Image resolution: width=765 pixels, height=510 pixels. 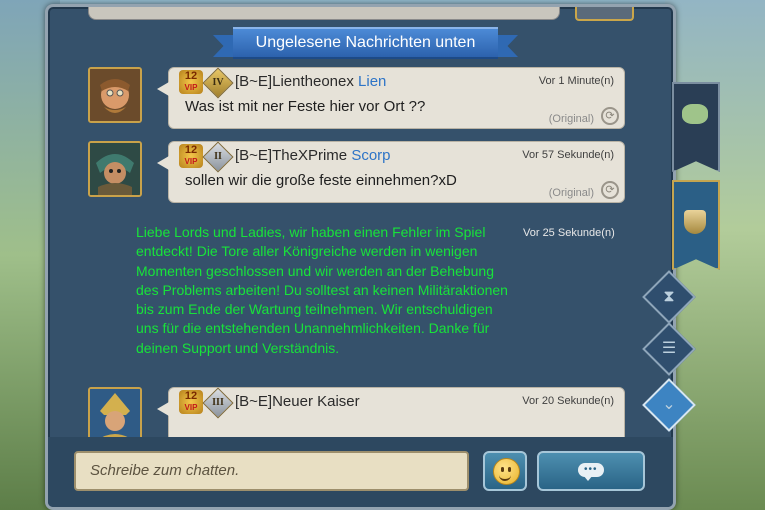 I want to click on rank-badge: III, so click(x=218, y=403).